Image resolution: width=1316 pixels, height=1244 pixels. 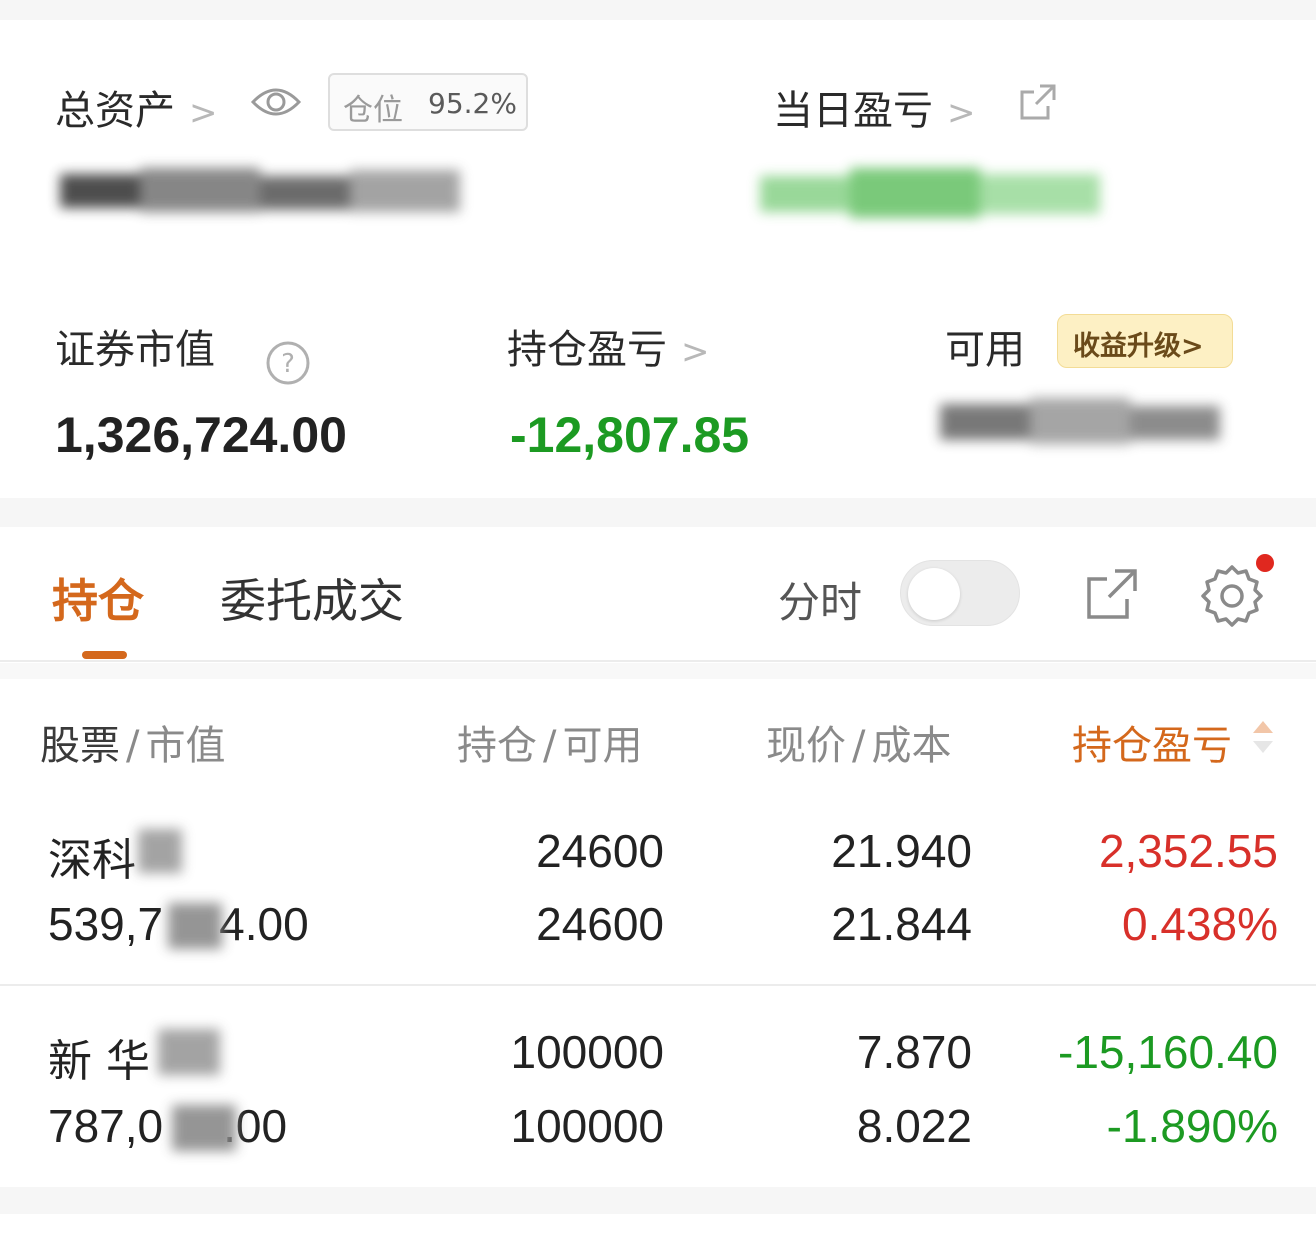 I want to click on col-header-holding-pnl: 持仓盈亏, so click(x=1152, y=742).